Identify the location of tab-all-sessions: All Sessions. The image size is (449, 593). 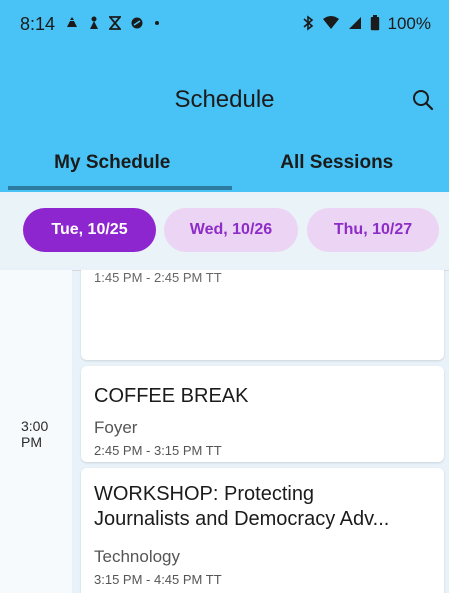
(337, 166).